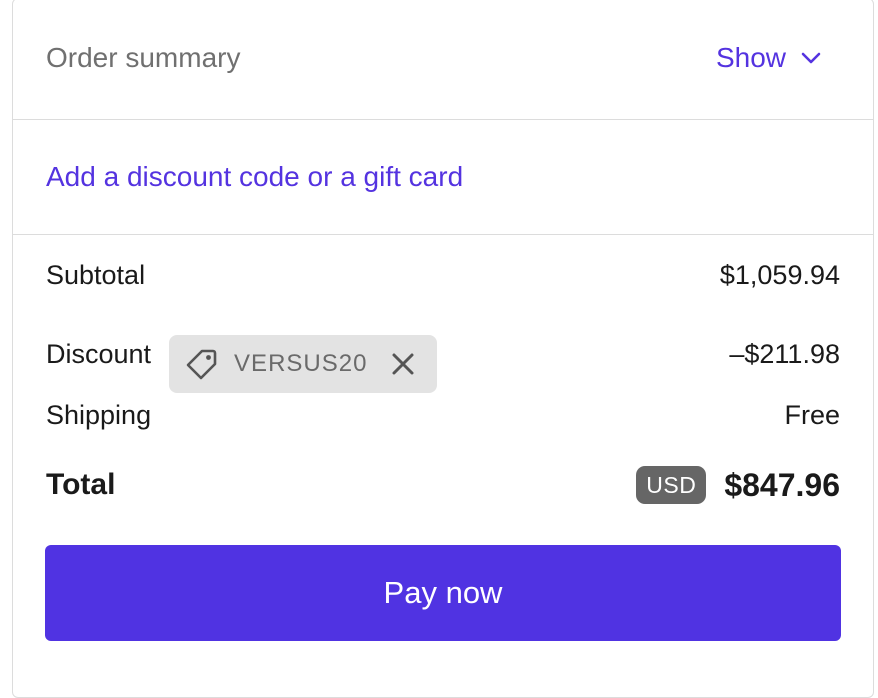 The height and width of the screenshot is (698, 878). I want to click on discount-left-group: Discount VERSUS20, so click(242, 358).